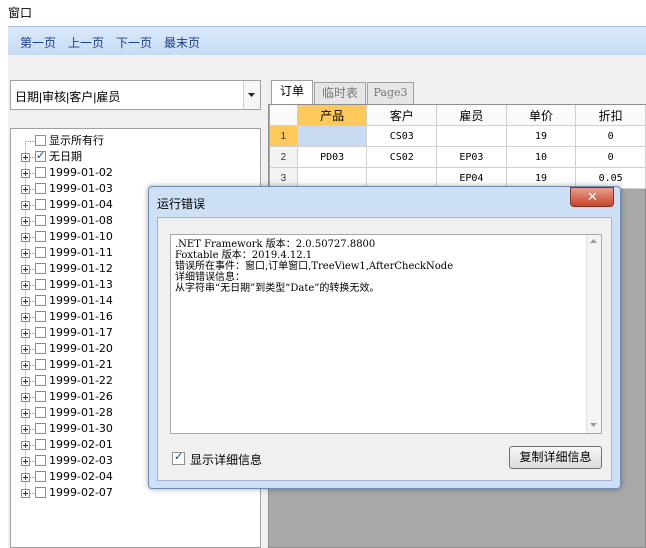 The image size is (646, 548). I want to click on window-title: 窗口, so click(20, 13).